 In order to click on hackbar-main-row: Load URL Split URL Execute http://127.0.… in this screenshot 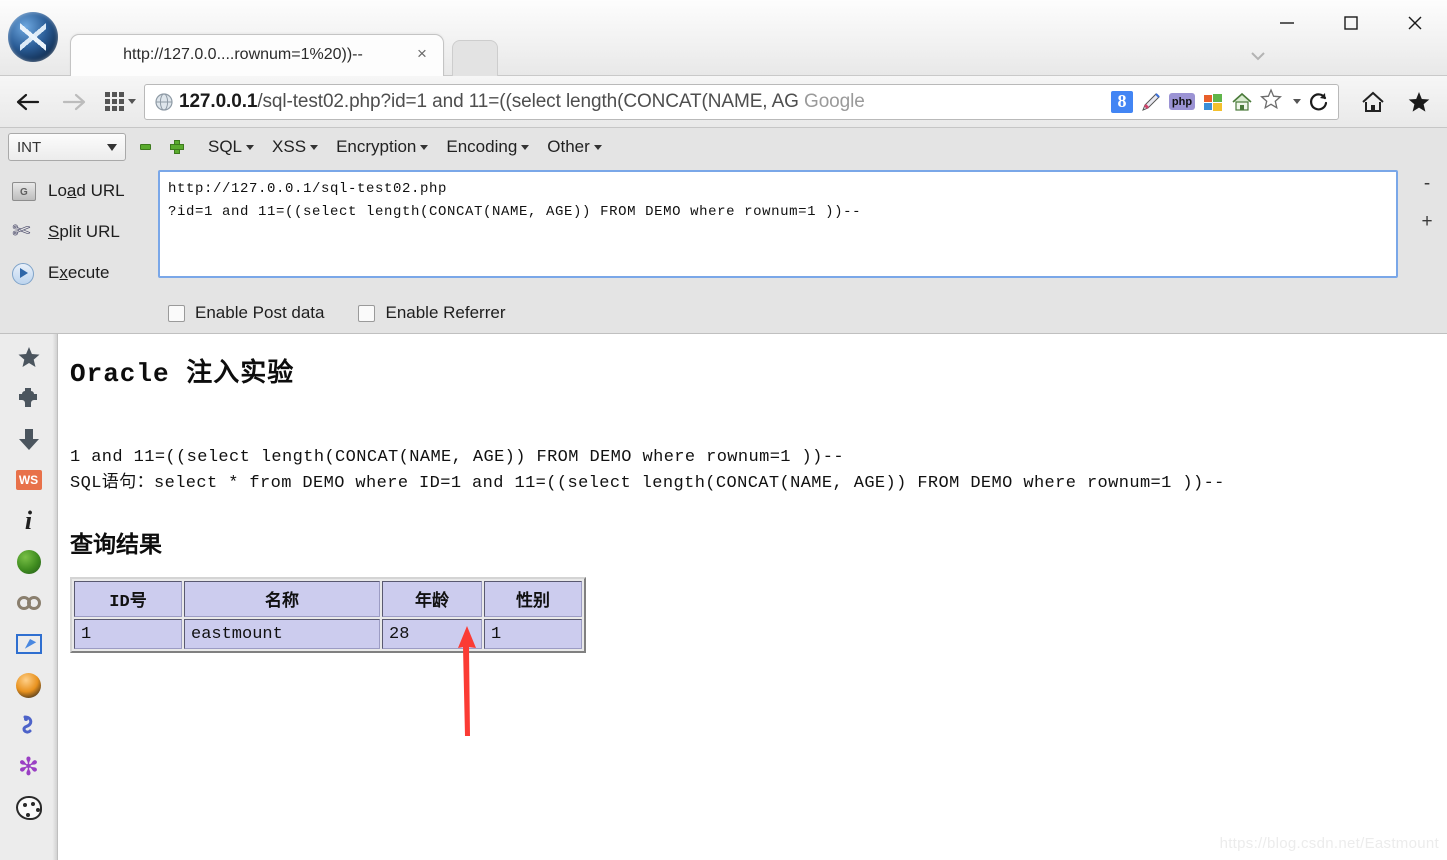, I will do `click(723, 229)`.